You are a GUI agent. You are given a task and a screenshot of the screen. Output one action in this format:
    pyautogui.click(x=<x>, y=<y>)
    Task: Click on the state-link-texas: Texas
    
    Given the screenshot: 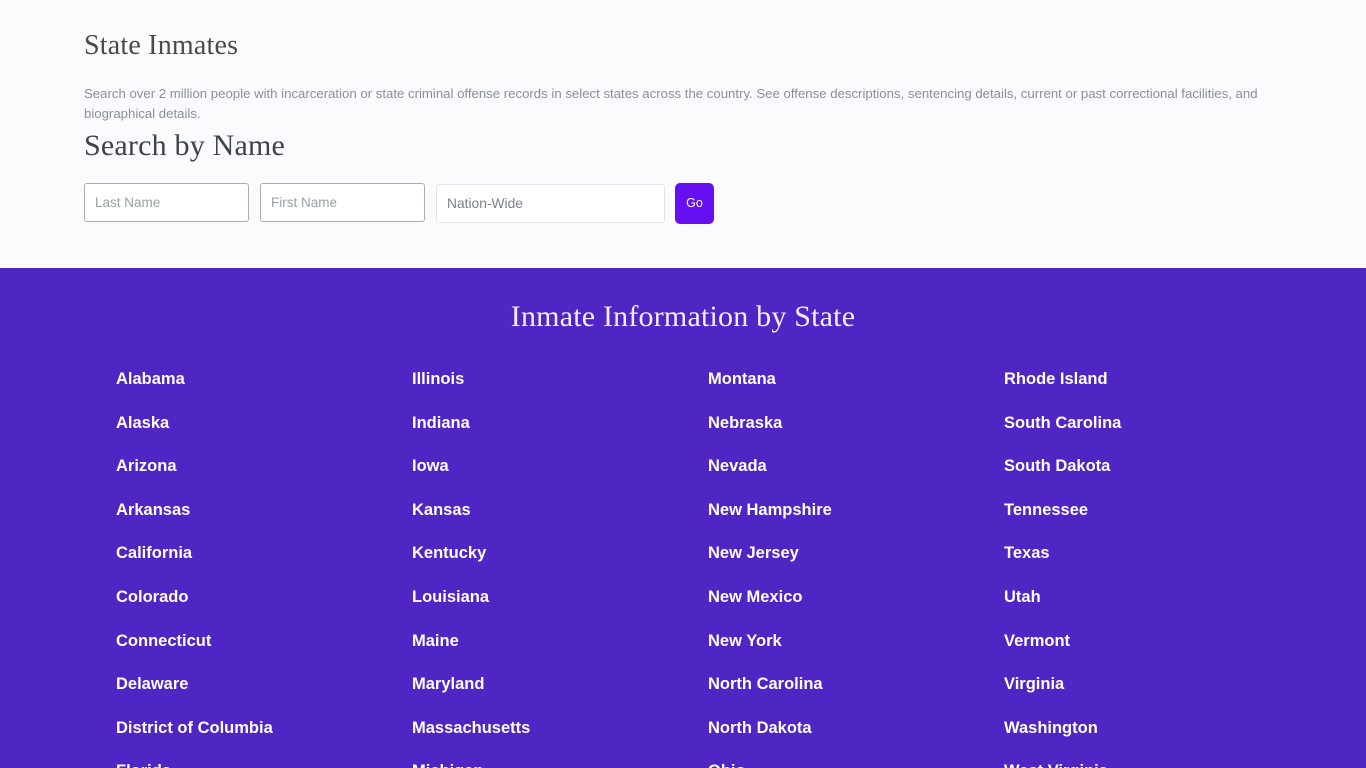 What is the action you would take?
    pyautogui.click(x=1152, y=554)
    